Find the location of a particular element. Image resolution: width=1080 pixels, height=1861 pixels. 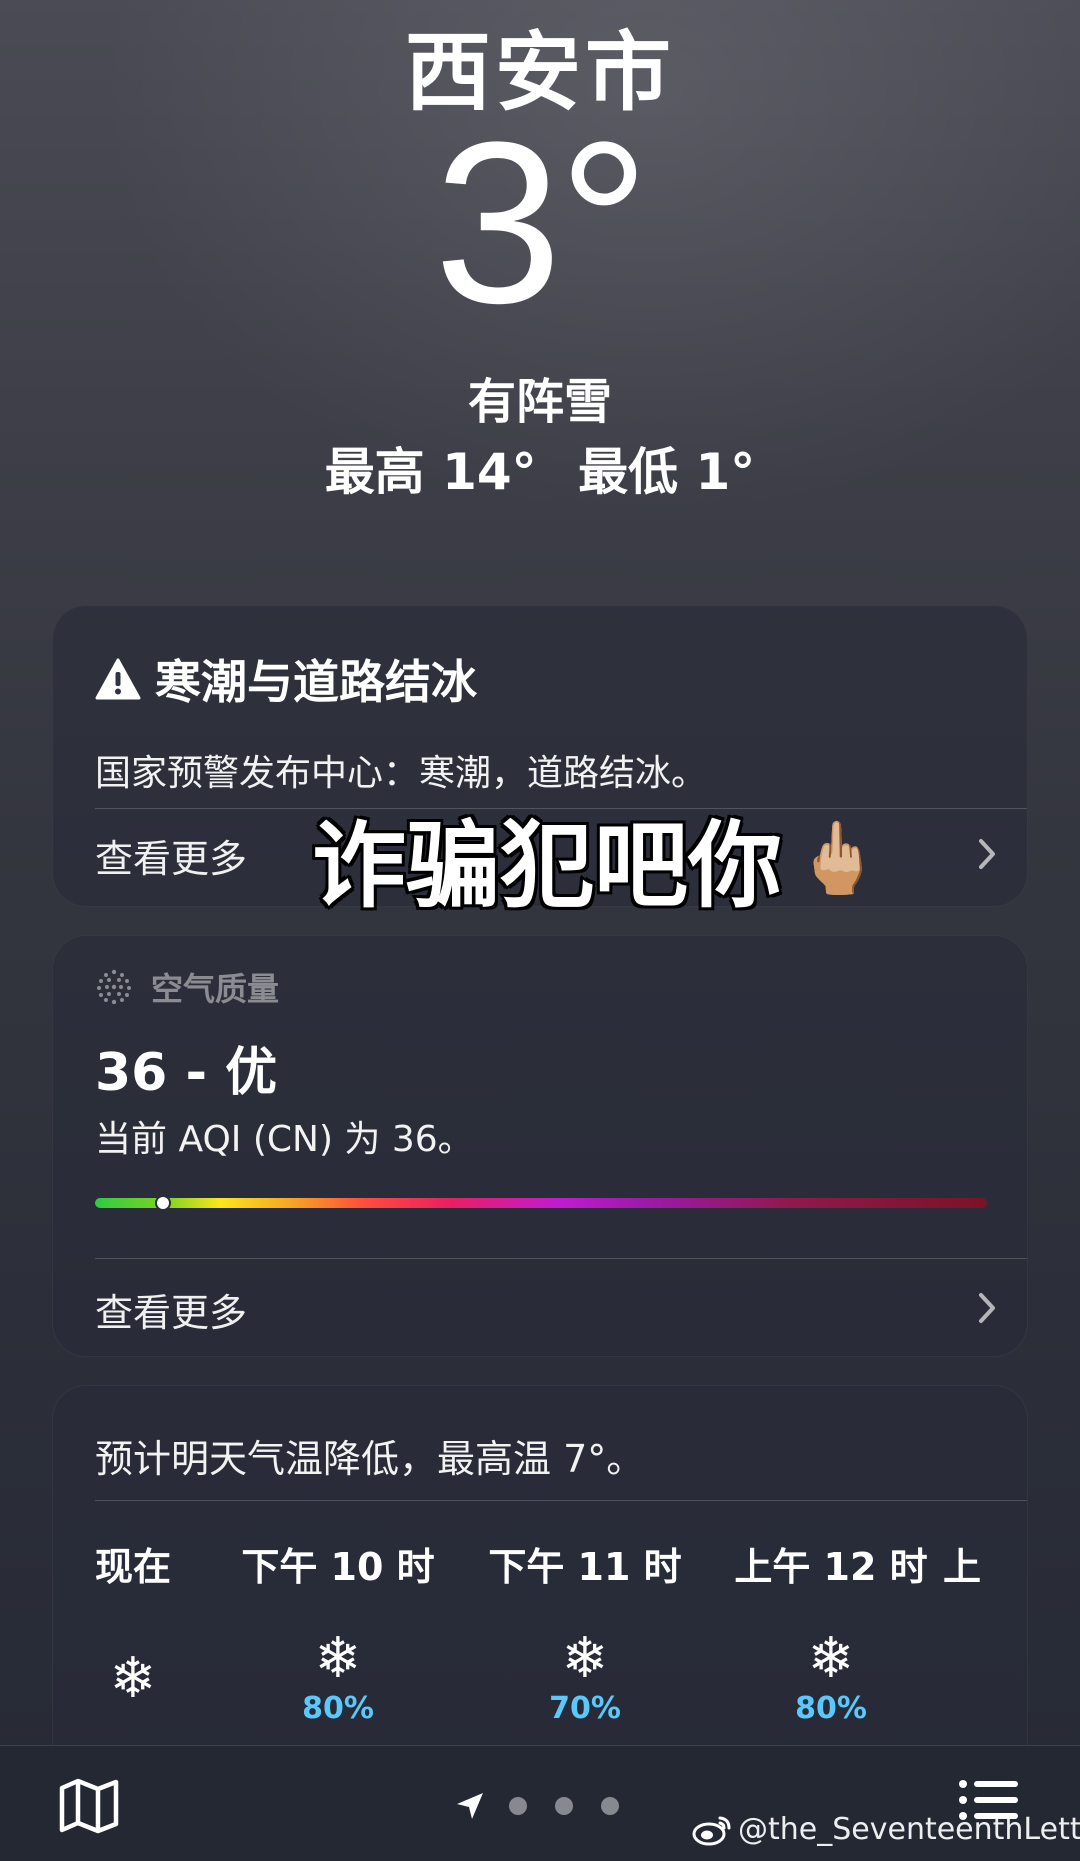

aqi-value: 36 - 优 is located at coordinates (186, 1073).